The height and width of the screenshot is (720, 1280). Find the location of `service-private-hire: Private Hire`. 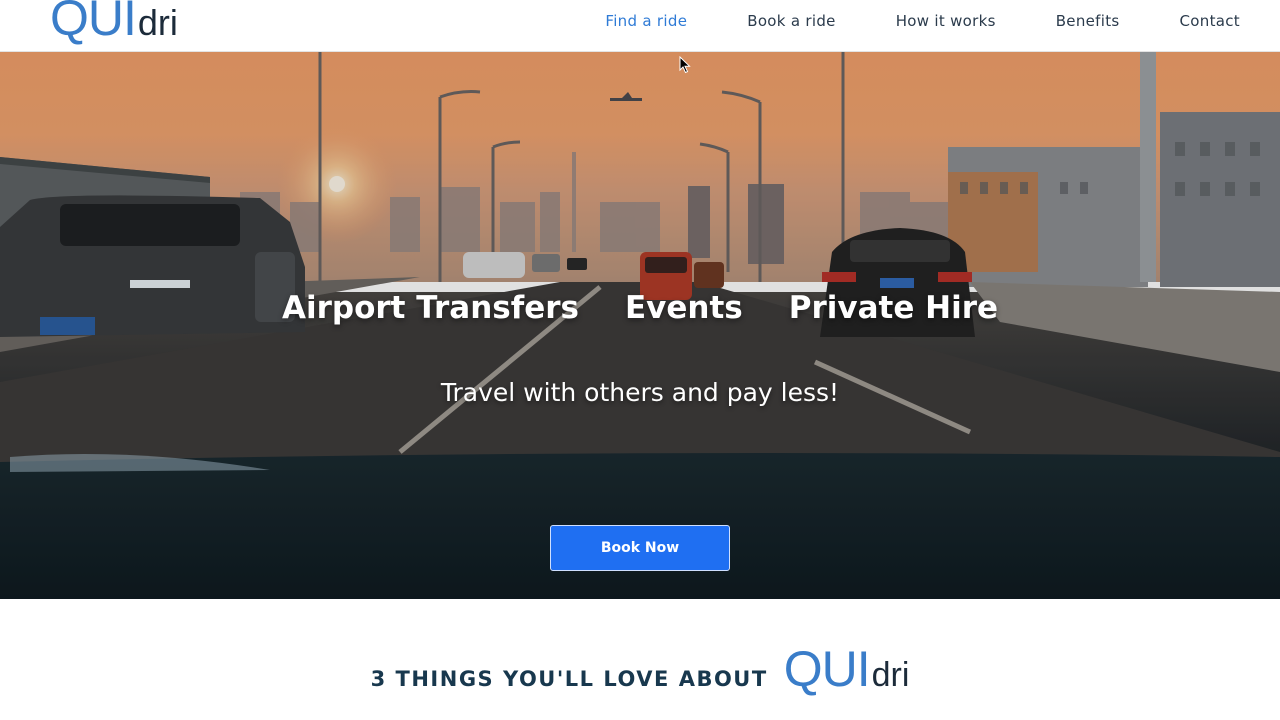

service-private-hire: Private Hire is located at coordinates (893, 308).